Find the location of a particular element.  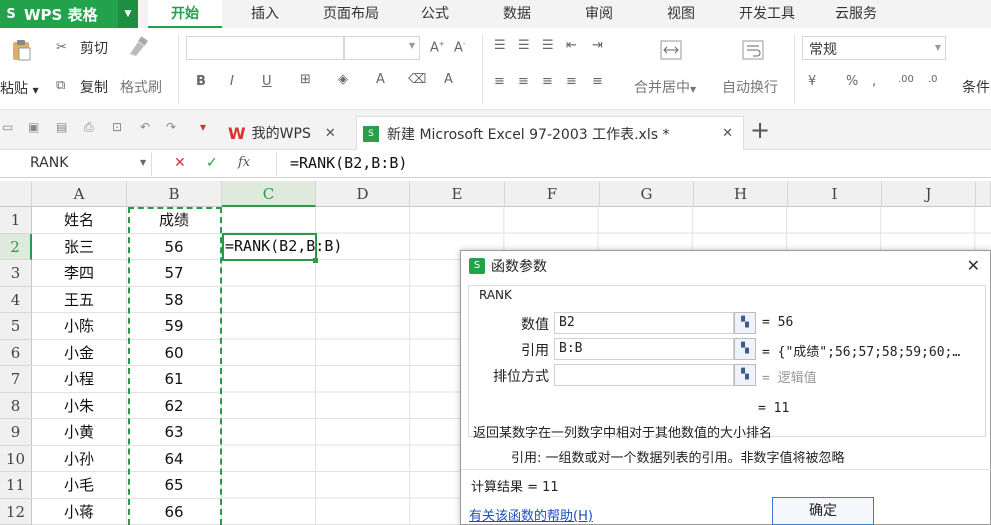

row-header: 2 is located at coordinates (16, 246).